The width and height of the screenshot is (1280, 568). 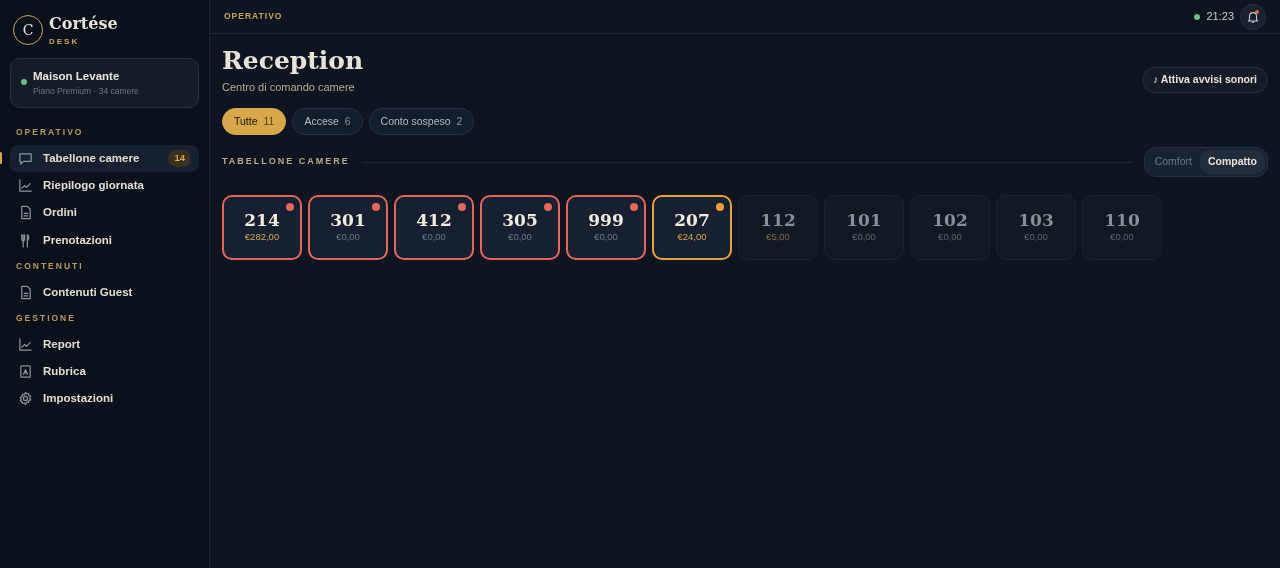 I want to click on room-number: 207, so click(x=692, y=220).